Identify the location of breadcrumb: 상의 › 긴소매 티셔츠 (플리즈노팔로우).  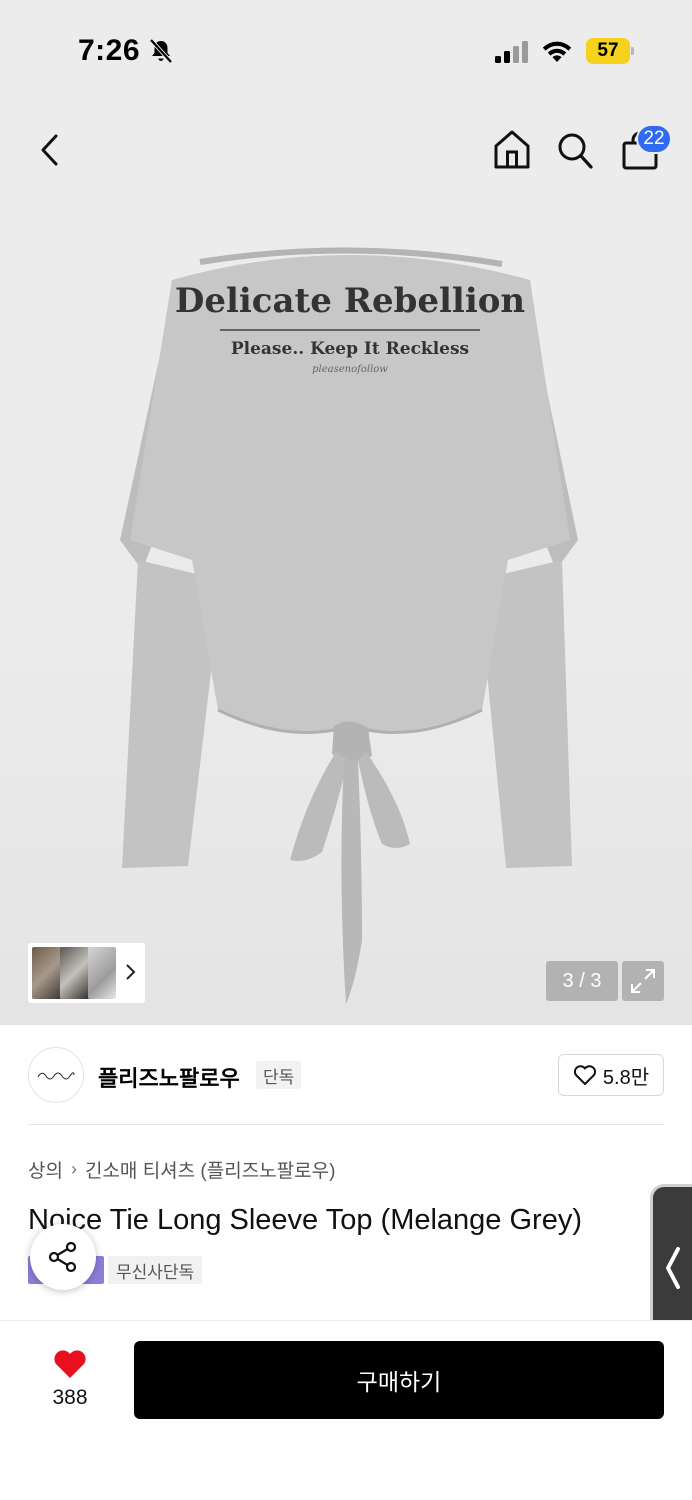
(181, 1169).